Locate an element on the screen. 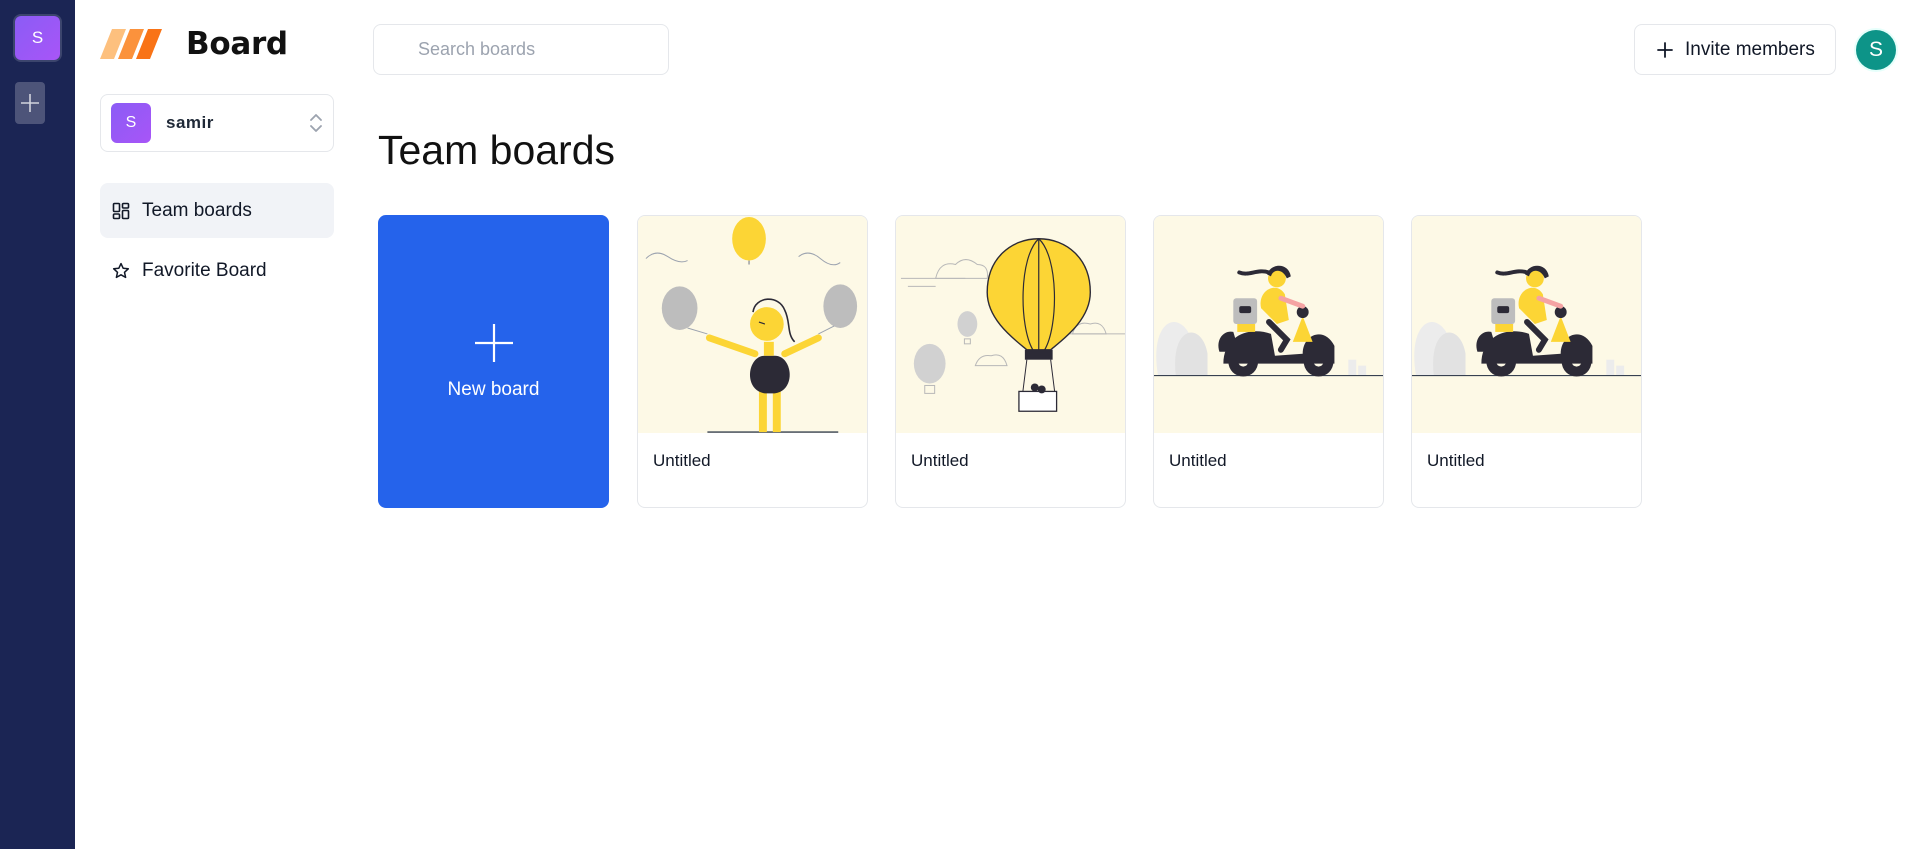 The image size is (1920, 849). org-name: samir is located at coordinates (190, 122).